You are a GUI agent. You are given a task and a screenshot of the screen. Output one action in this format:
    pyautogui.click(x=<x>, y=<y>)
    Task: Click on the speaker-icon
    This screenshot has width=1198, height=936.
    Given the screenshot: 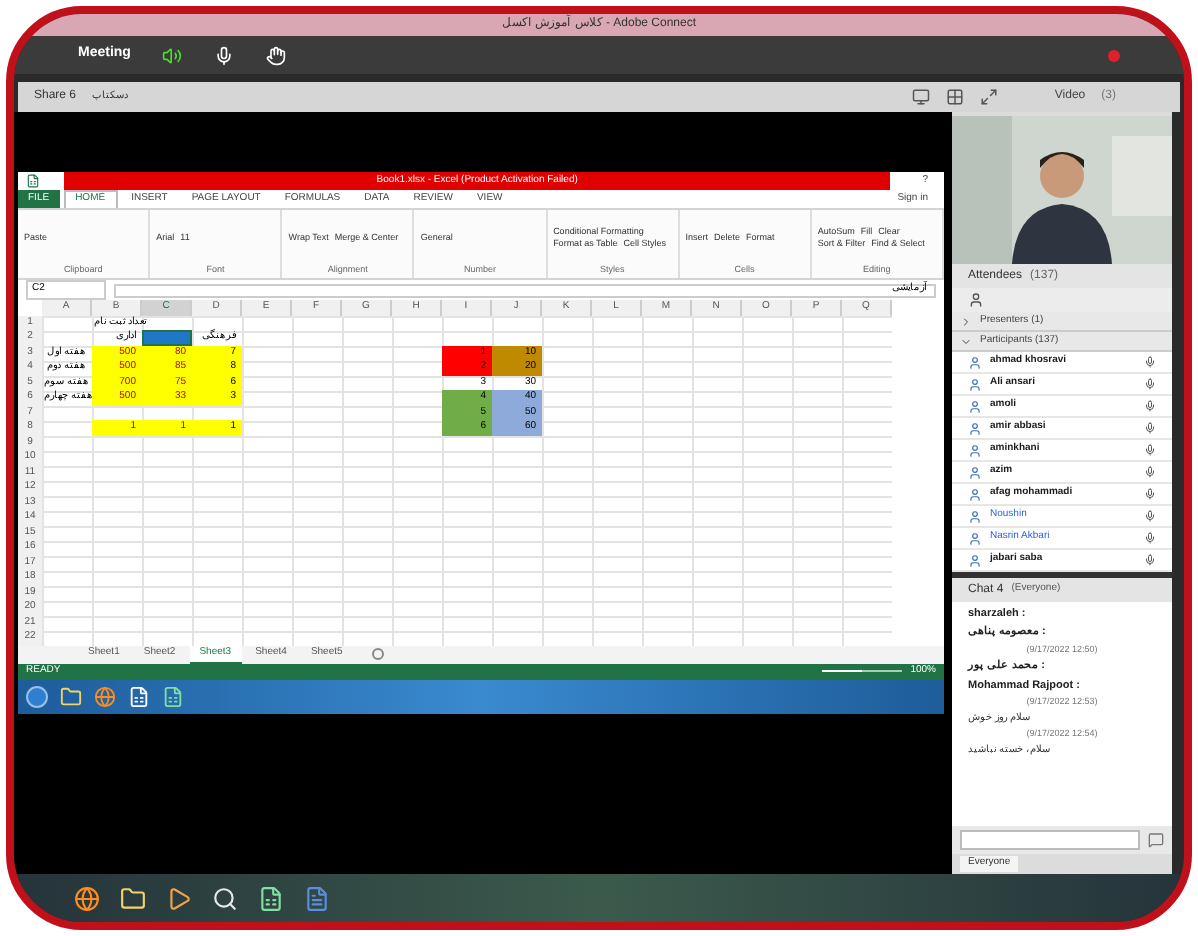 What is the action you would take?
    pyautogui.click(x=172, y=55)
    